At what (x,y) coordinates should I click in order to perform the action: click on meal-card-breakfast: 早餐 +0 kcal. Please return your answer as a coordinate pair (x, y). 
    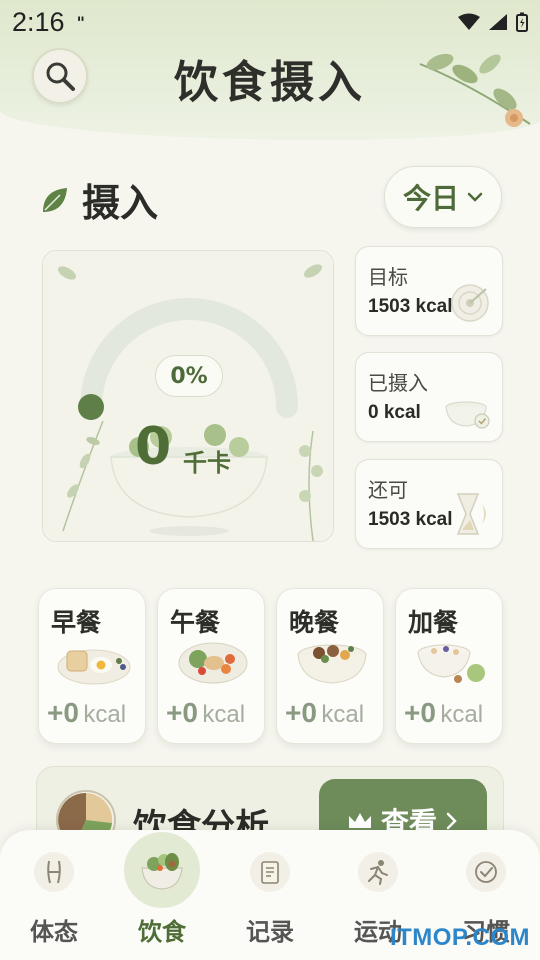
    Looking at the image, I should click on (92, 666).